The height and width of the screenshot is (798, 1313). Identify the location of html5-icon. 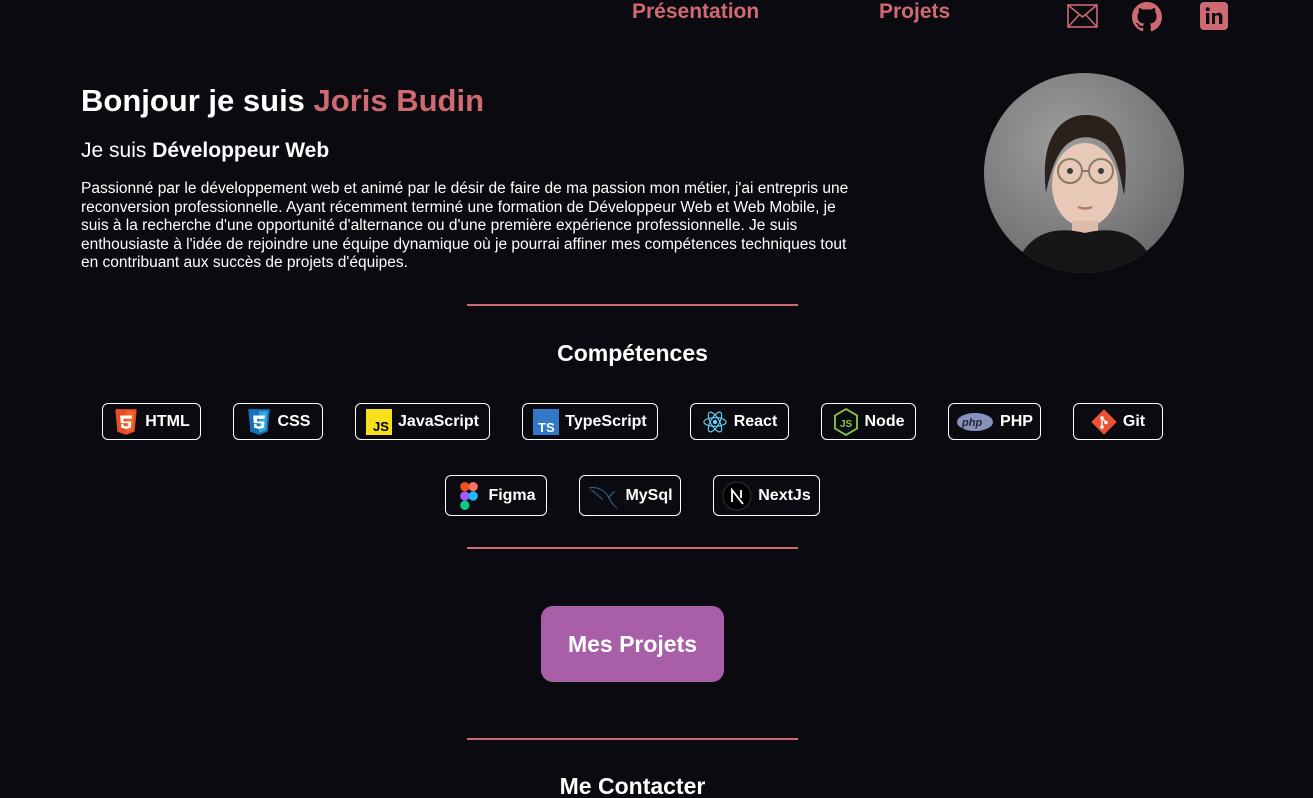
(126, 422).